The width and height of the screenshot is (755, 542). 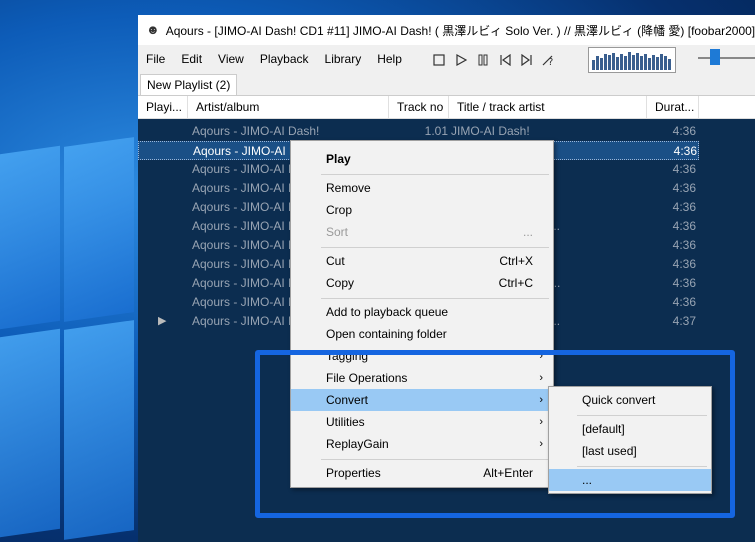 What do you see at coordinates (548, 107) in the screenshot?
I see `column-title: Title / track artist` at bounding box center [548, 107].